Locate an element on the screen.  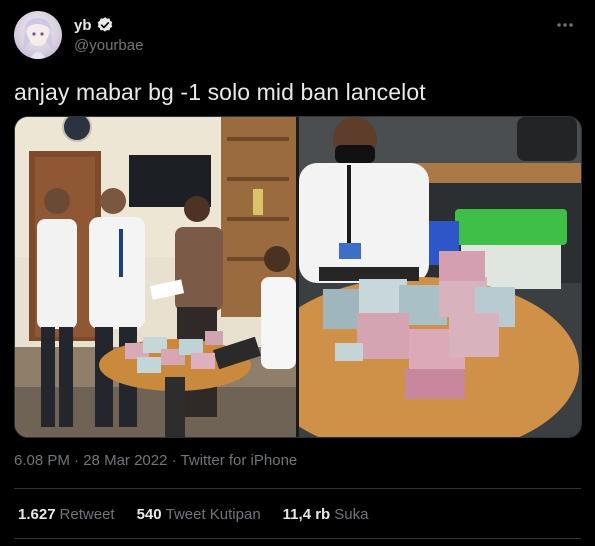
tweet-time: 6.08 PM is located at coordinates (42, 460).